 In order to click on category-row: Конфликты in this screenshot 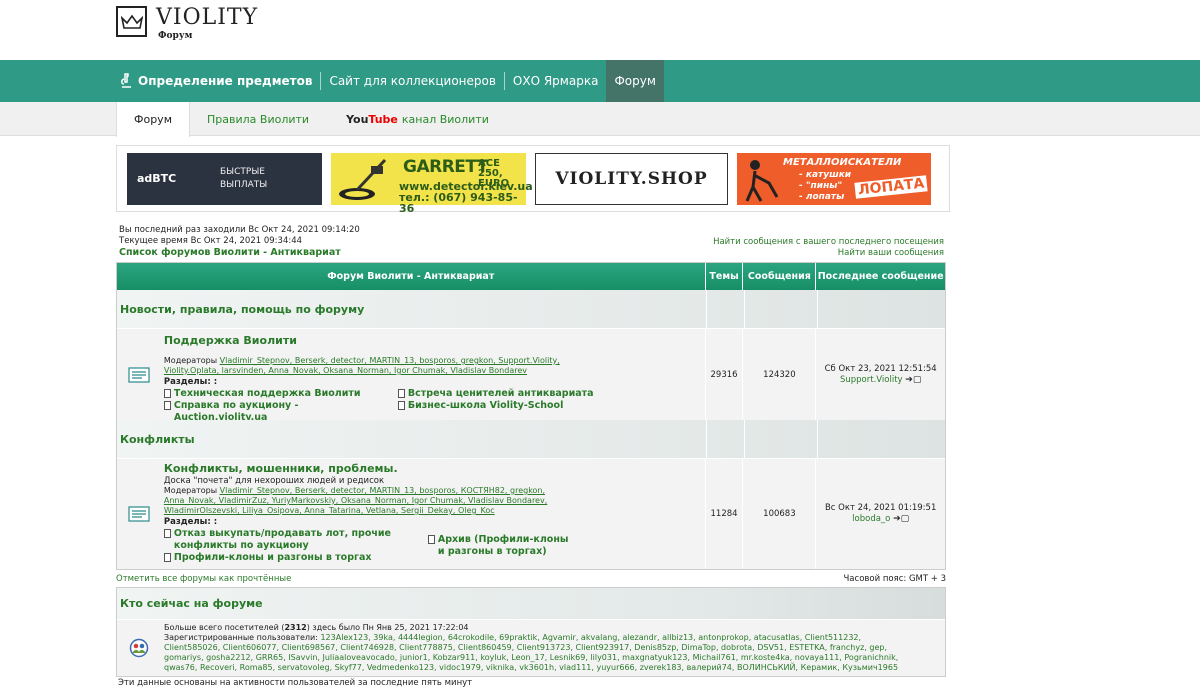, I will do `click(531, 439)`.